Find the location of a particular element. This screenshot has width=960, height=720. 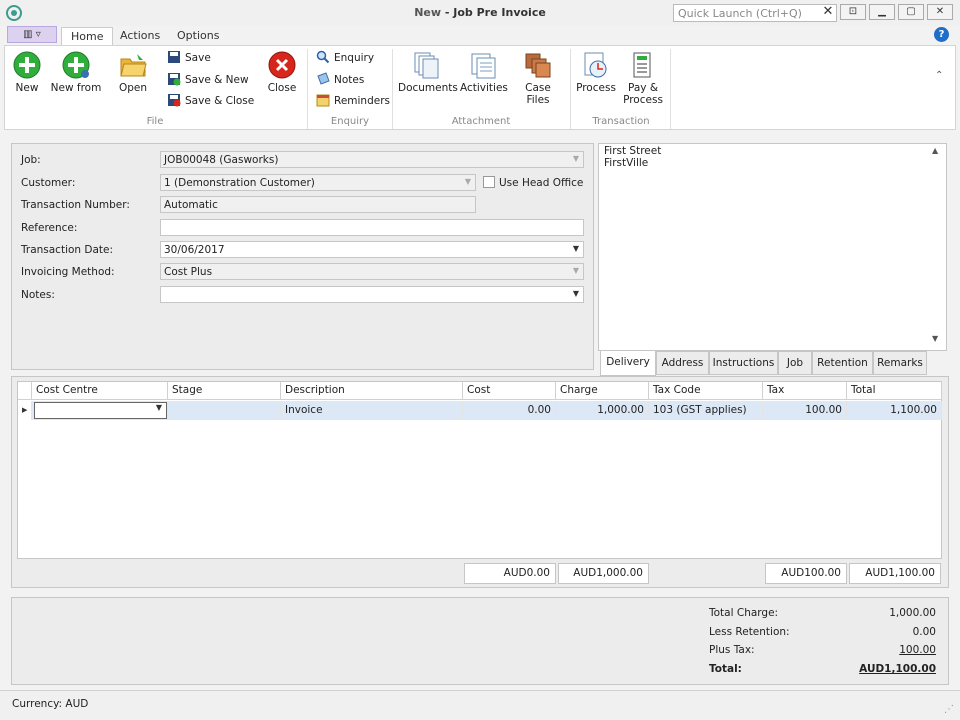

tab-address: Address is located at coordinates (682, 363).